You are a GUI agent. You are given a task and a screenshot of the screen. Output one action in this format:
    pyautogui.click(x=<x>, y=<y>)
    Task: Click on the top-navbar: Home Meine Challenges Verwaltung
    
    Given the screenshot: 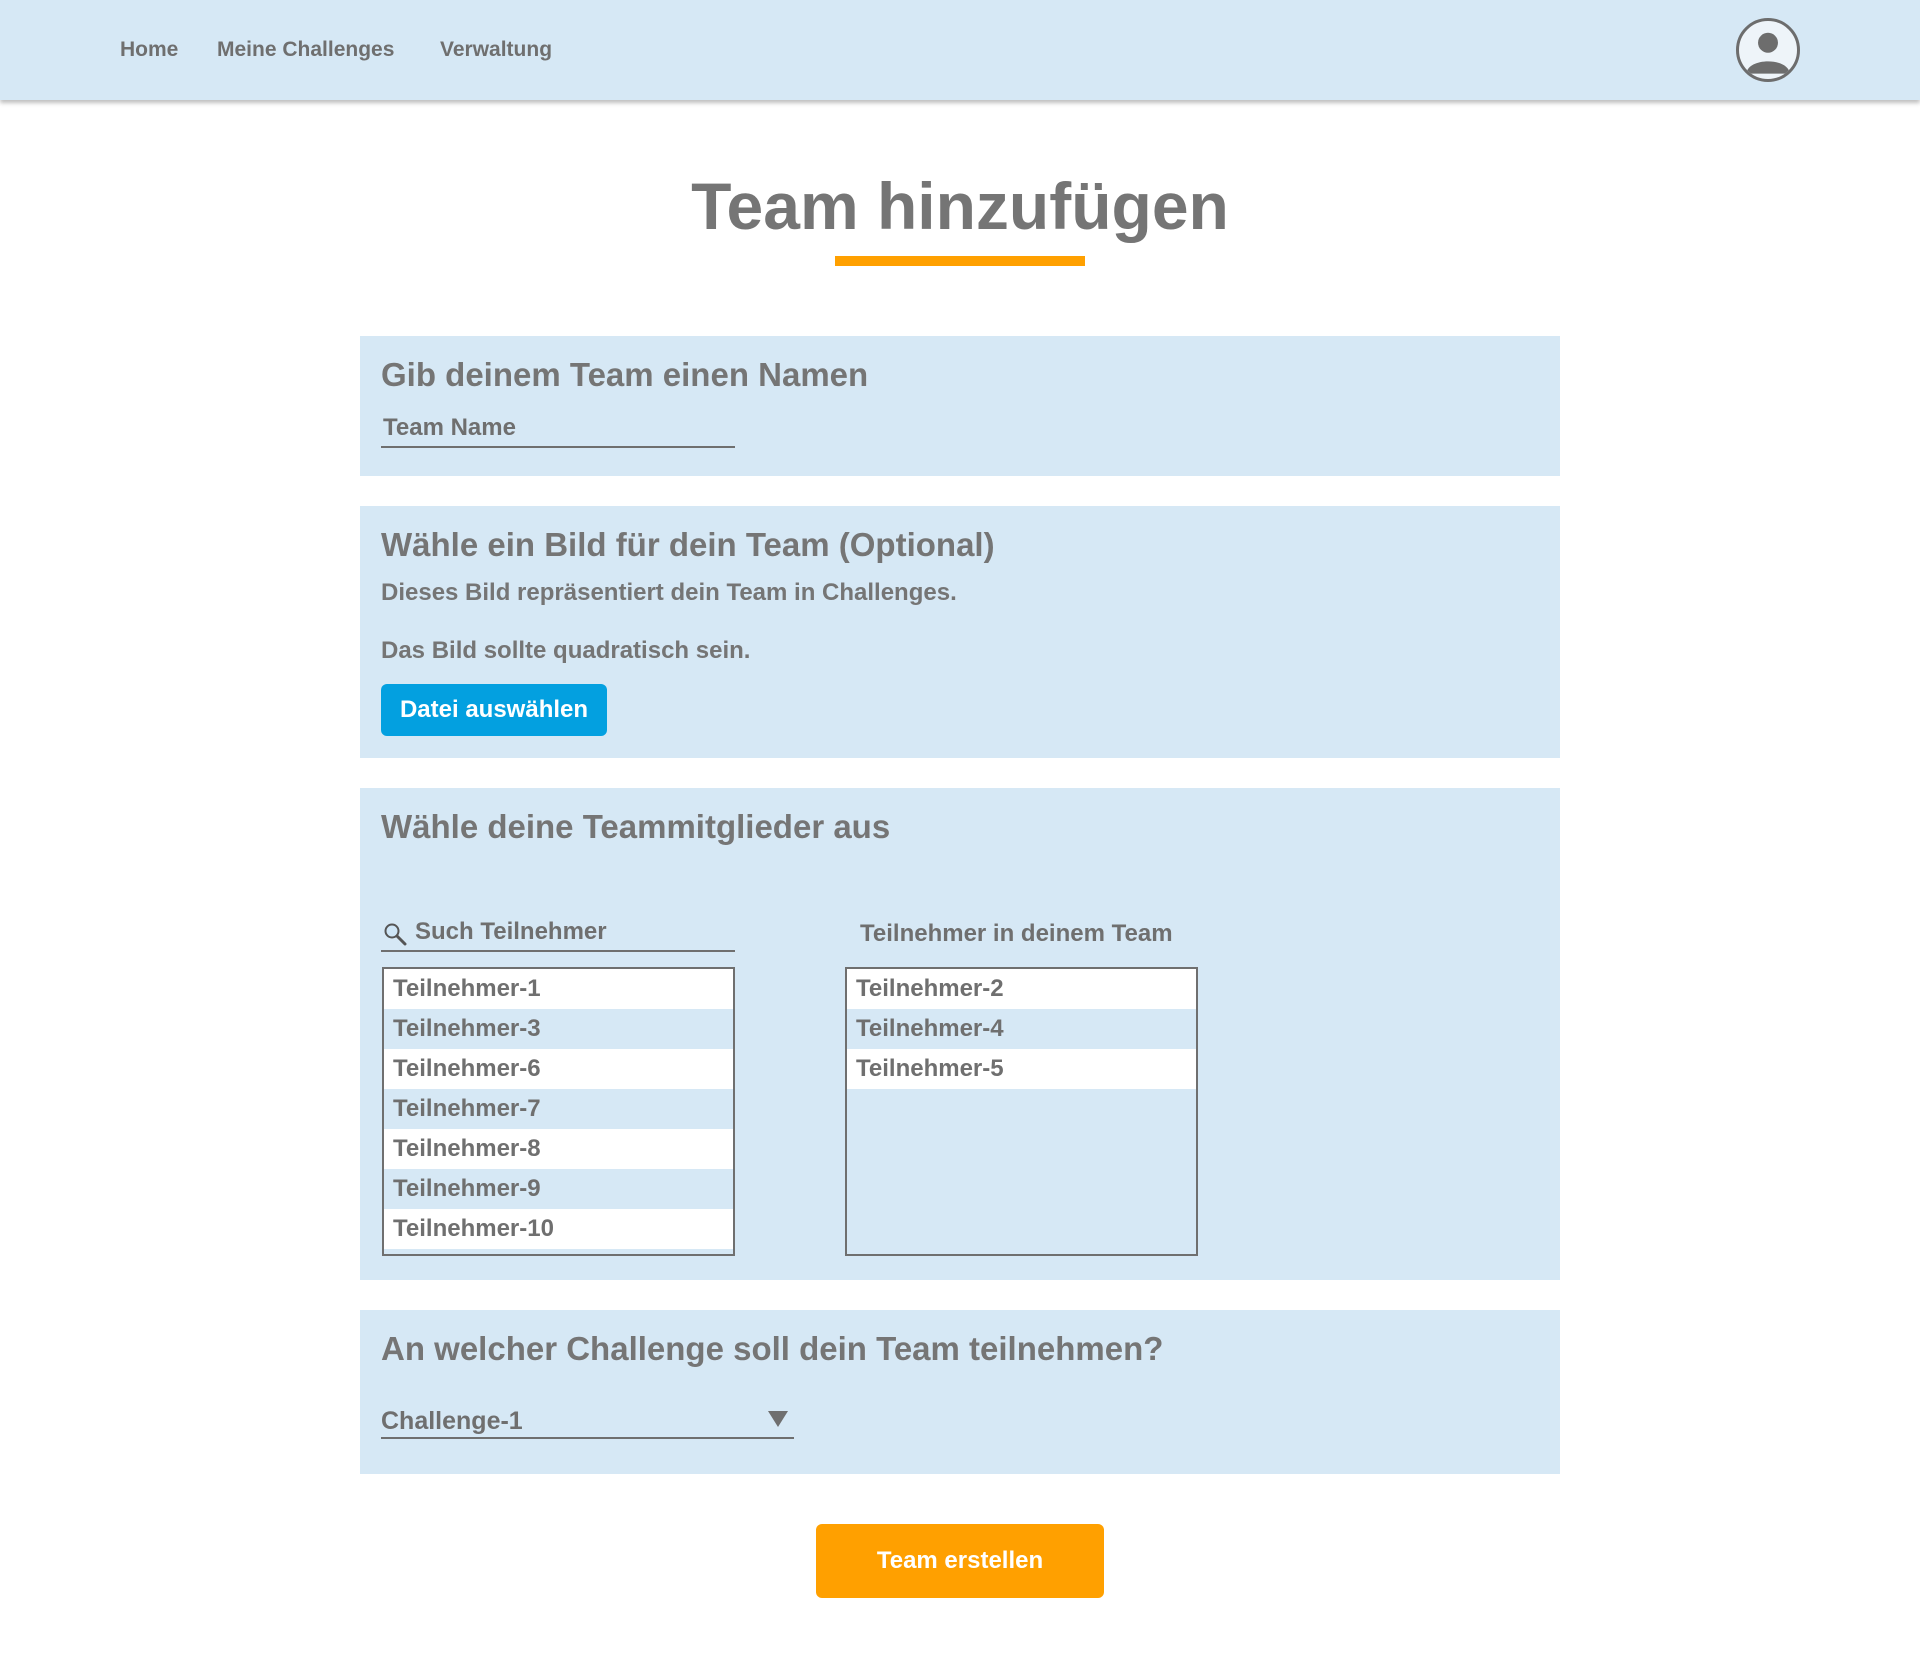 What is the action you would take?
    pyautogui.click(x=960, y=50)
    